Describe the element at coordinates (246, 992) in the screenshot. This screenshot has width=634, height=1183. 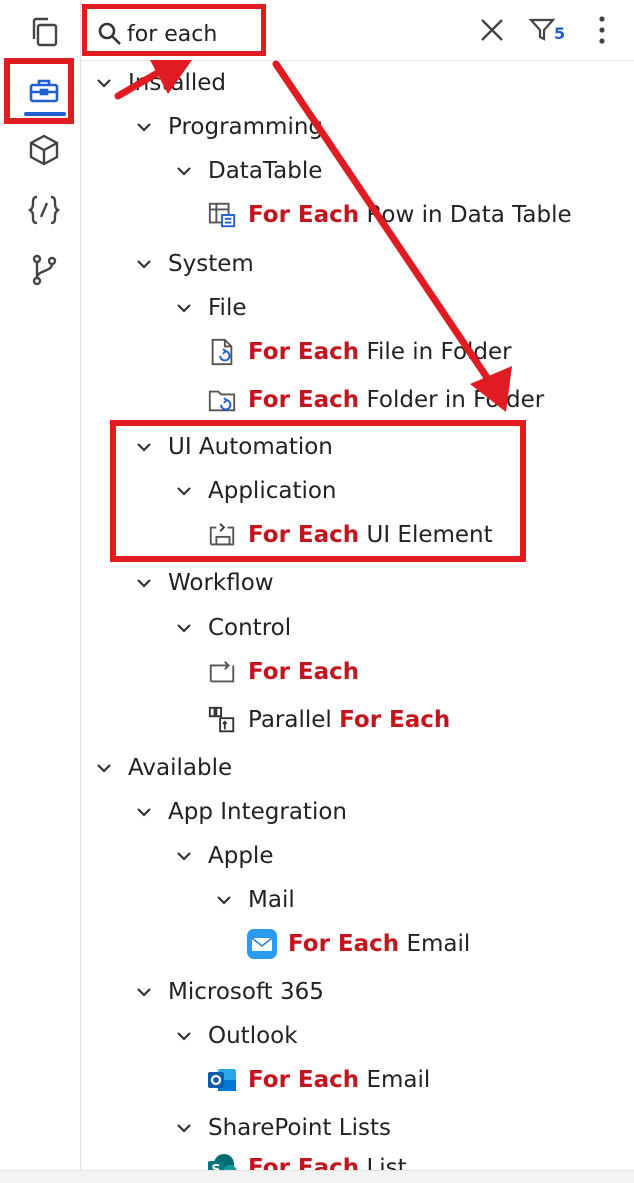
I see `tree-label: Microsoft 365` at that location.